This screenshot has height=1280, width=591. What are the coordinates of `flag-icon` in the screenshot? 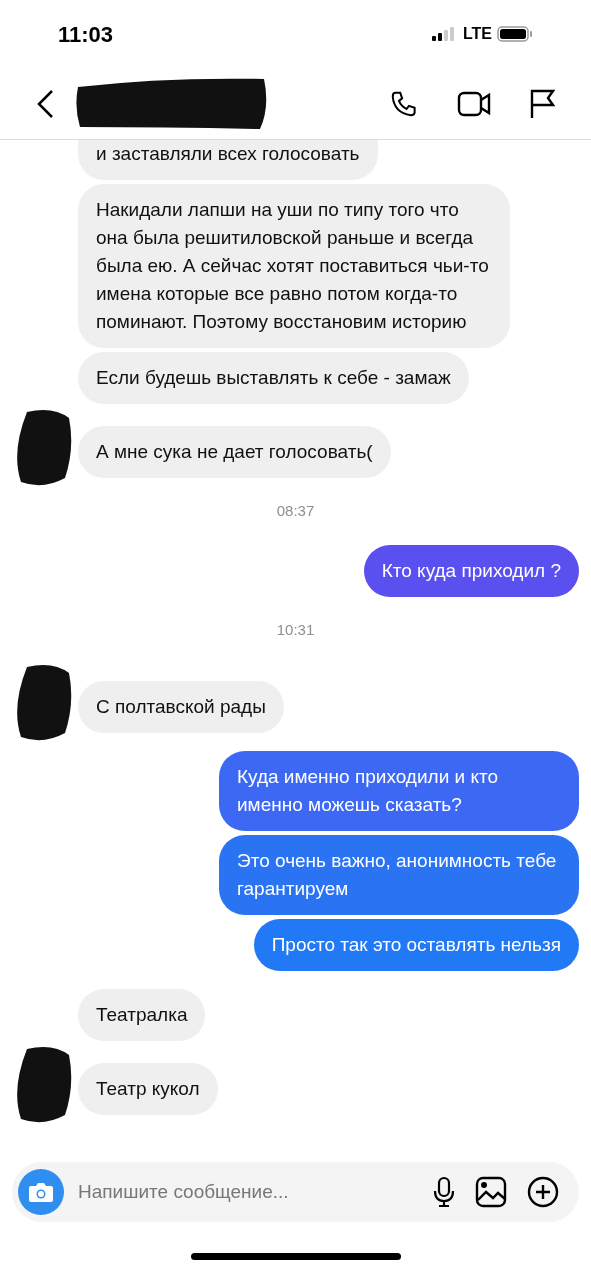 It's located at (542, 103).